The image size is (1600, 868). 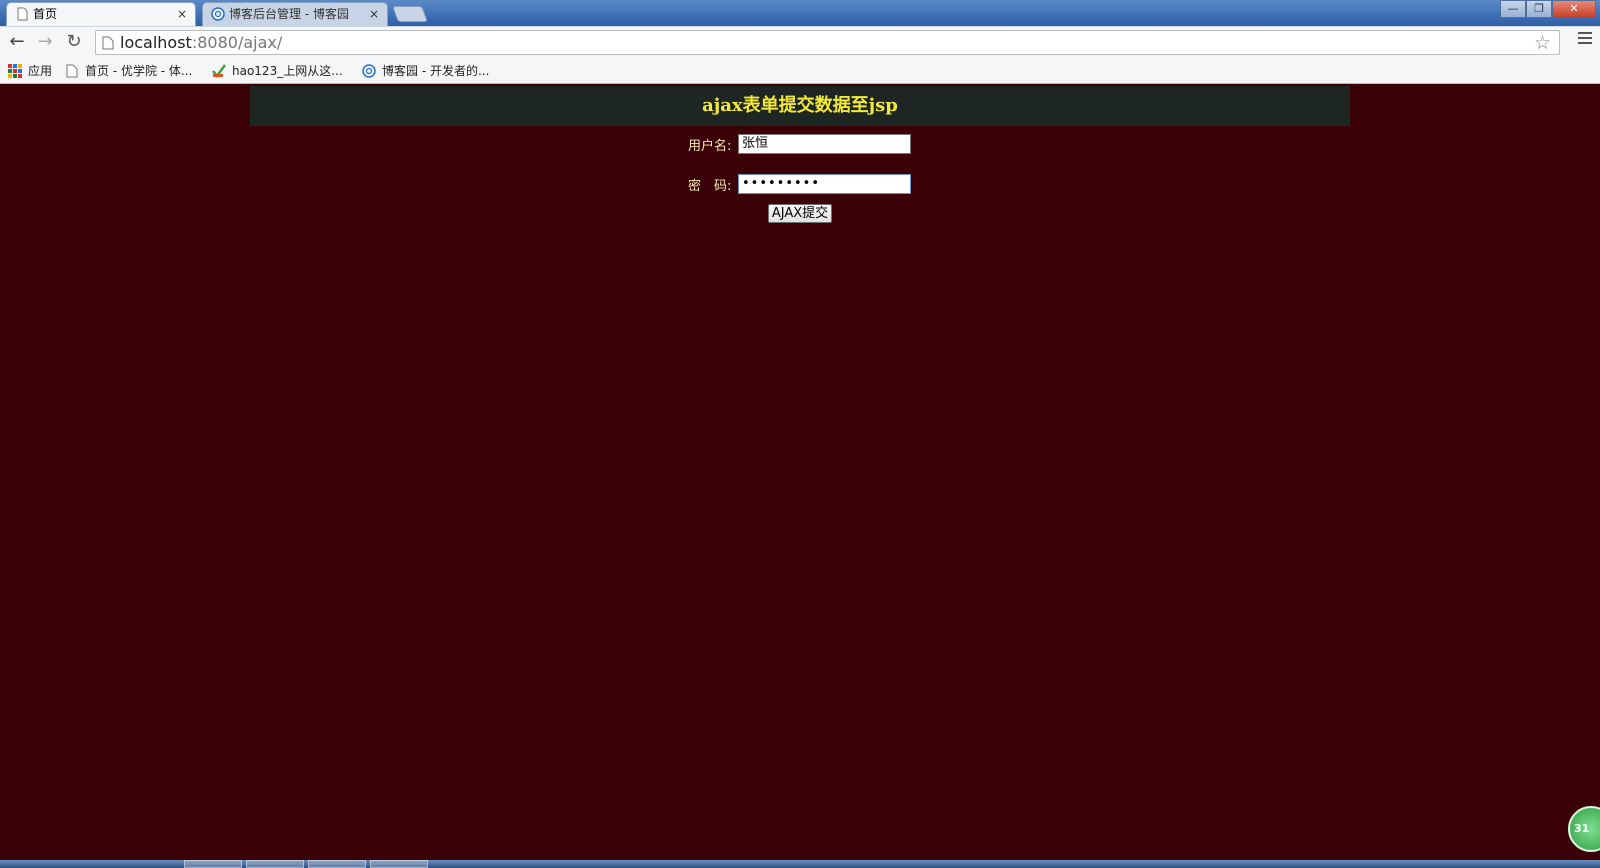 I want to click on tab-title: 首页, so click(x=45, y=14).